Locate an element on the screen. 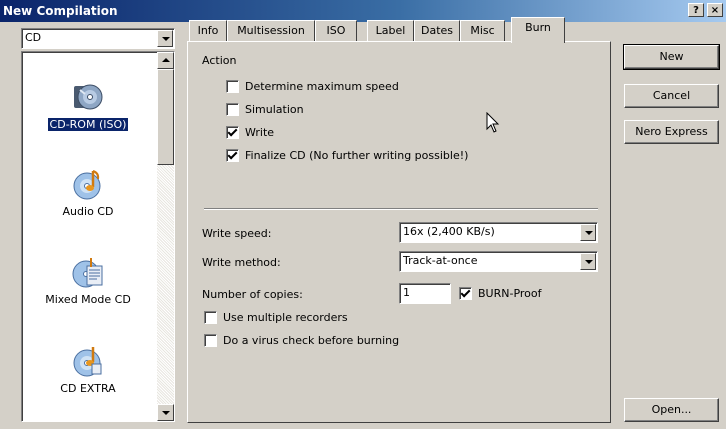 This screenshot has height=429, width=726. write-method-dropdown-button is located at coordinates (588, 261).